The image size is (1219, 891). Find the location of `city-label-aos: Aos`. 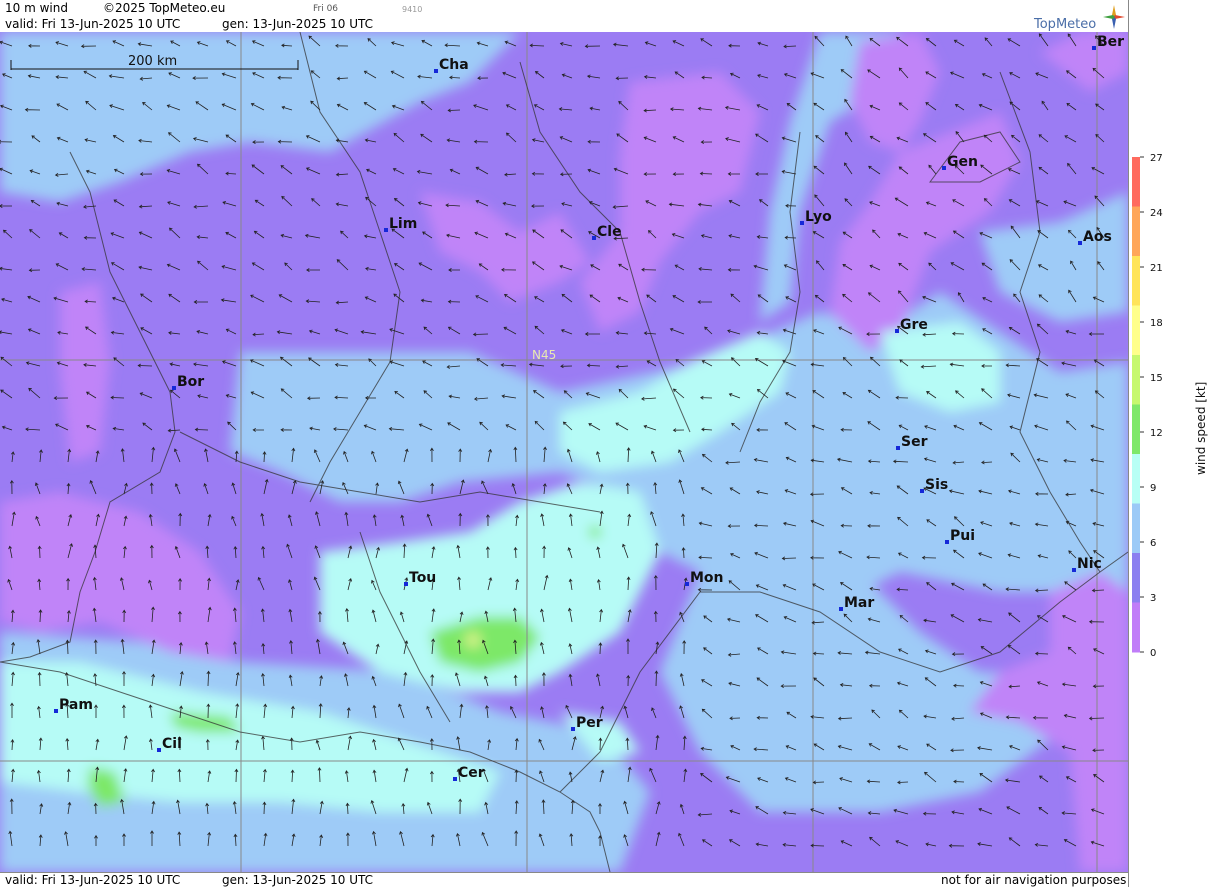

city-label-aos: Aos is located at coordinates (1097, 237).